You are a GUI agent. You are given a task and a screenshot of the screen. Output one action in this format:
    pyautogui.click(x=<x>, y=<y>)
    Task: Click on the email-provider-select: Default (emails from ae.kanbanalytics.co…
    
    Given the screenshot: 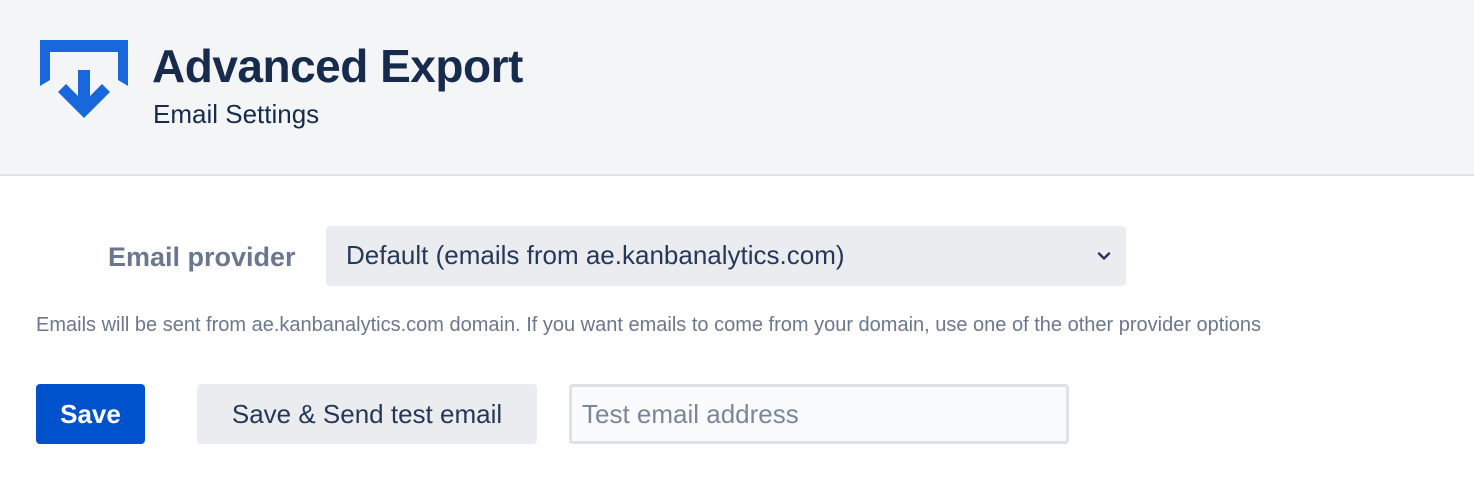 What is the action you would take?
    pyautogui.click(x=726, y=256)
    